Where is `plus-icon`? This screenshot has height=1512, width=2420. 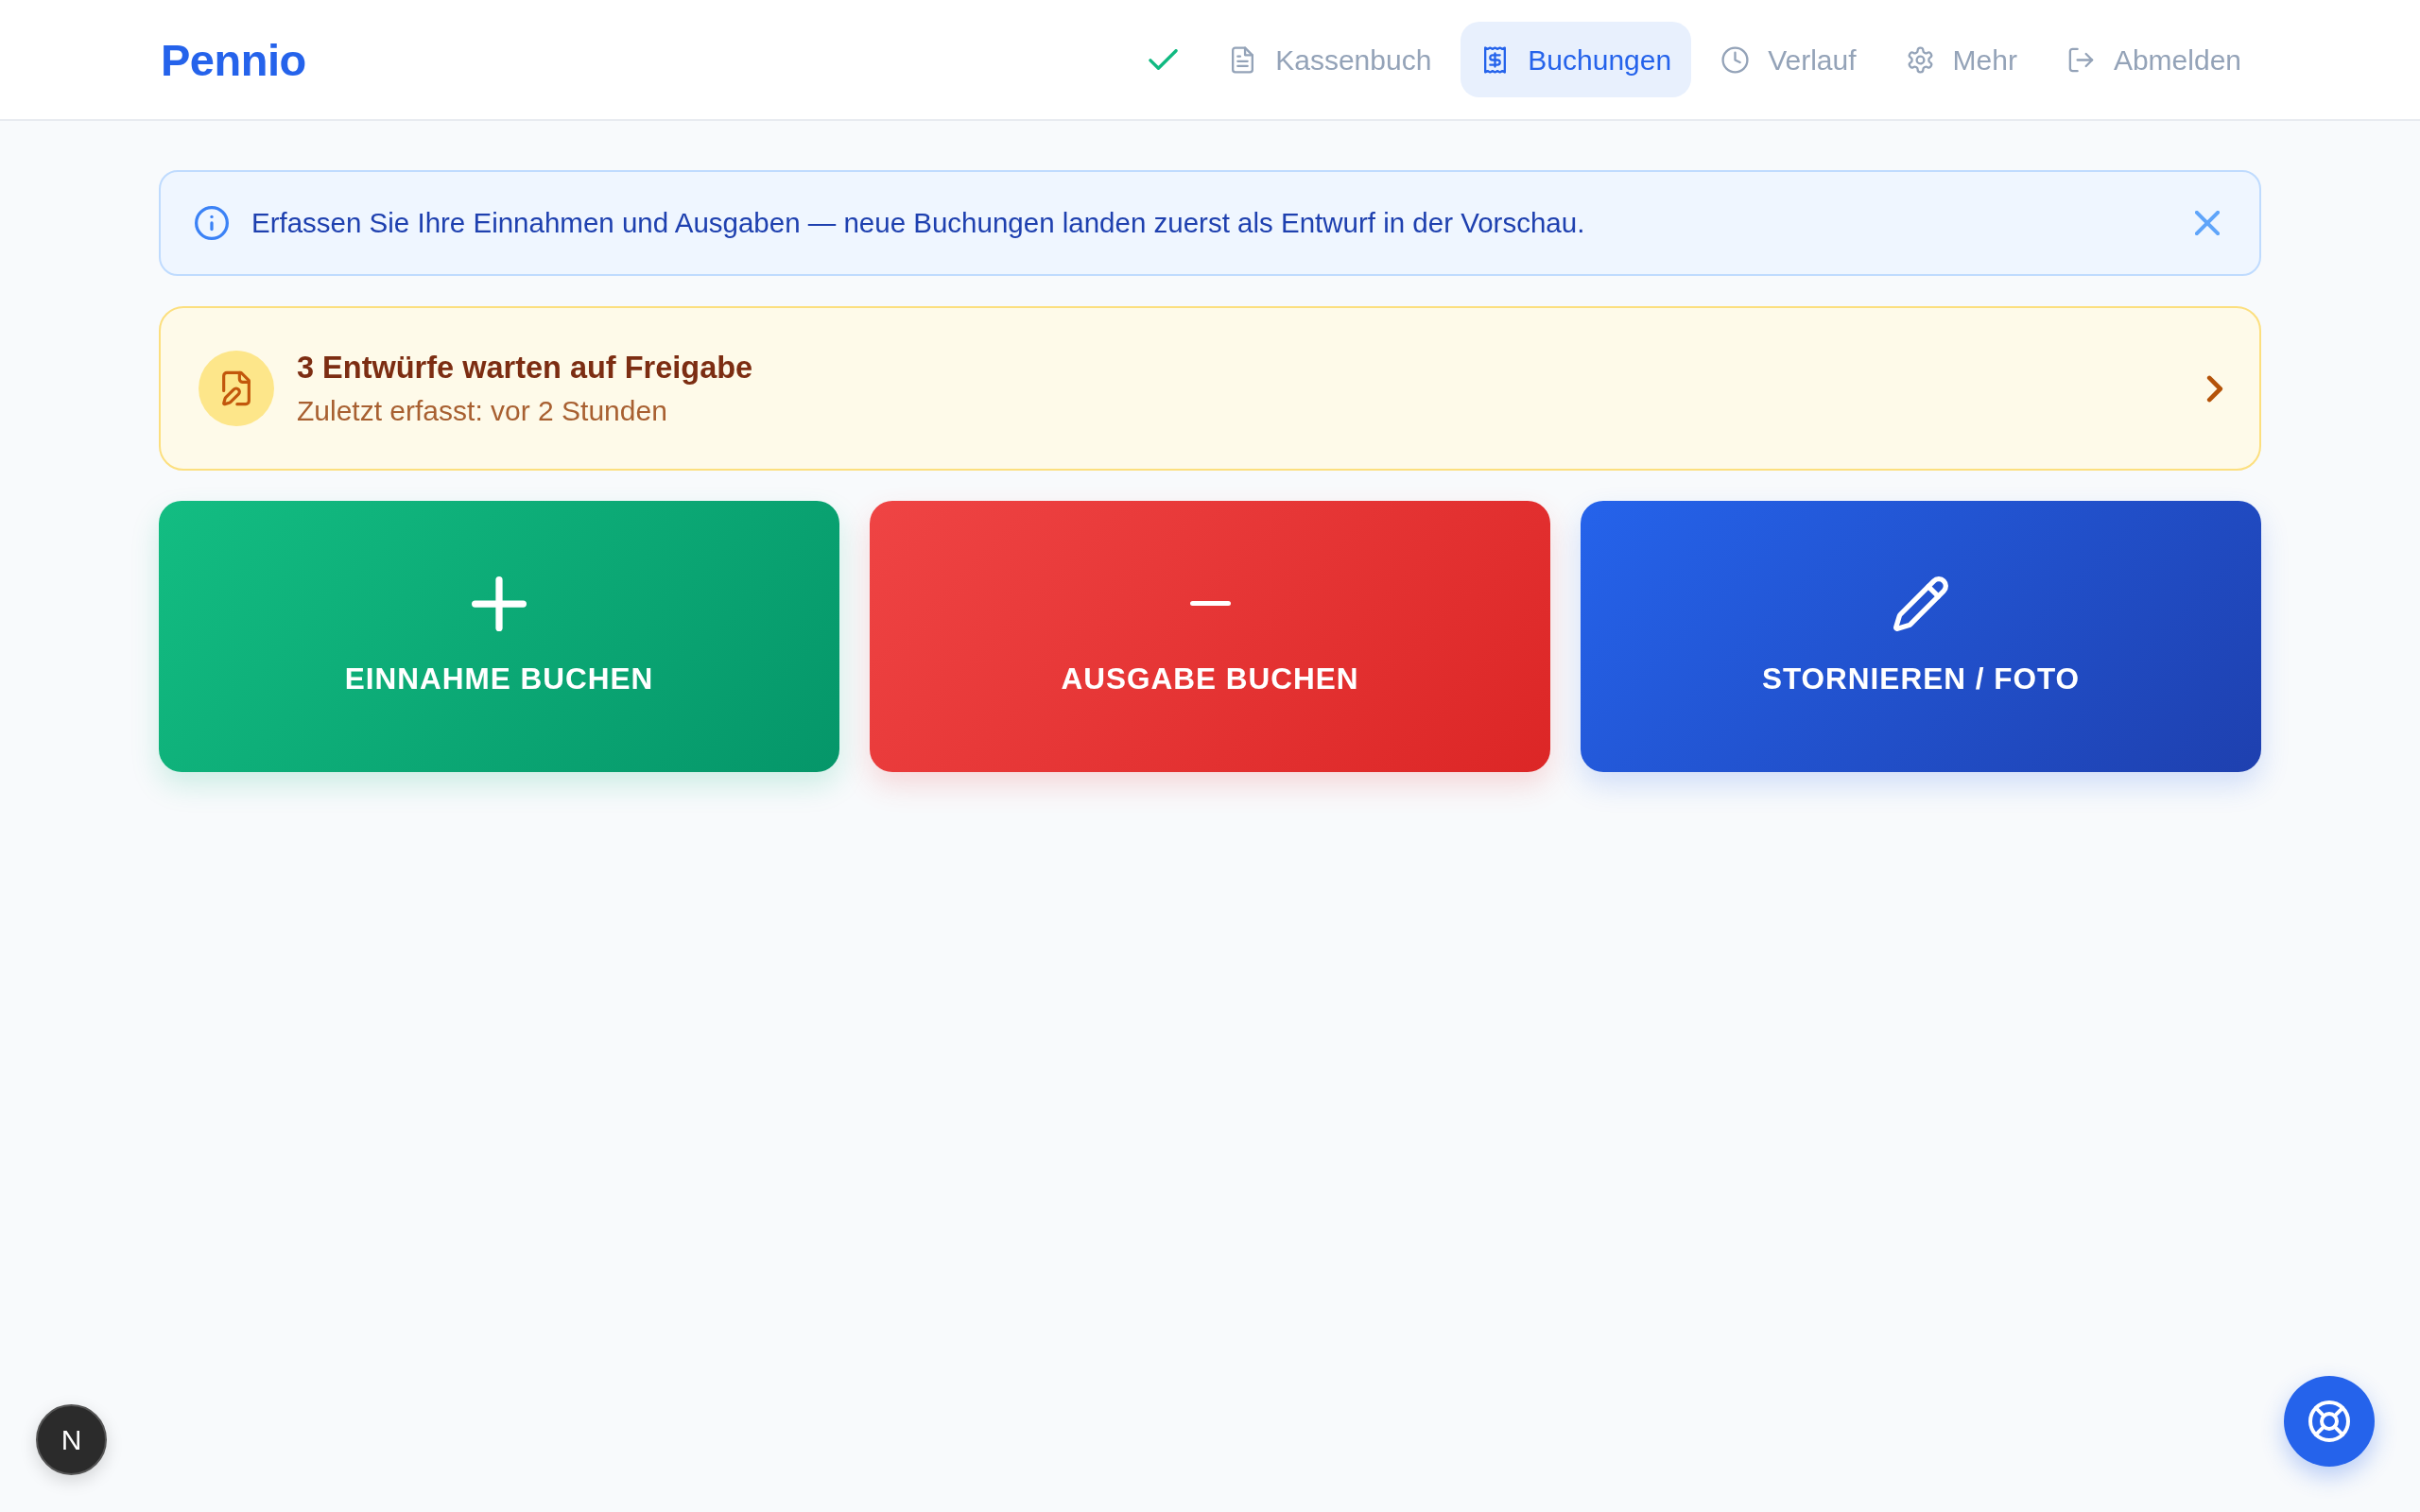 plus-icon is located at coordinates (499, 603).